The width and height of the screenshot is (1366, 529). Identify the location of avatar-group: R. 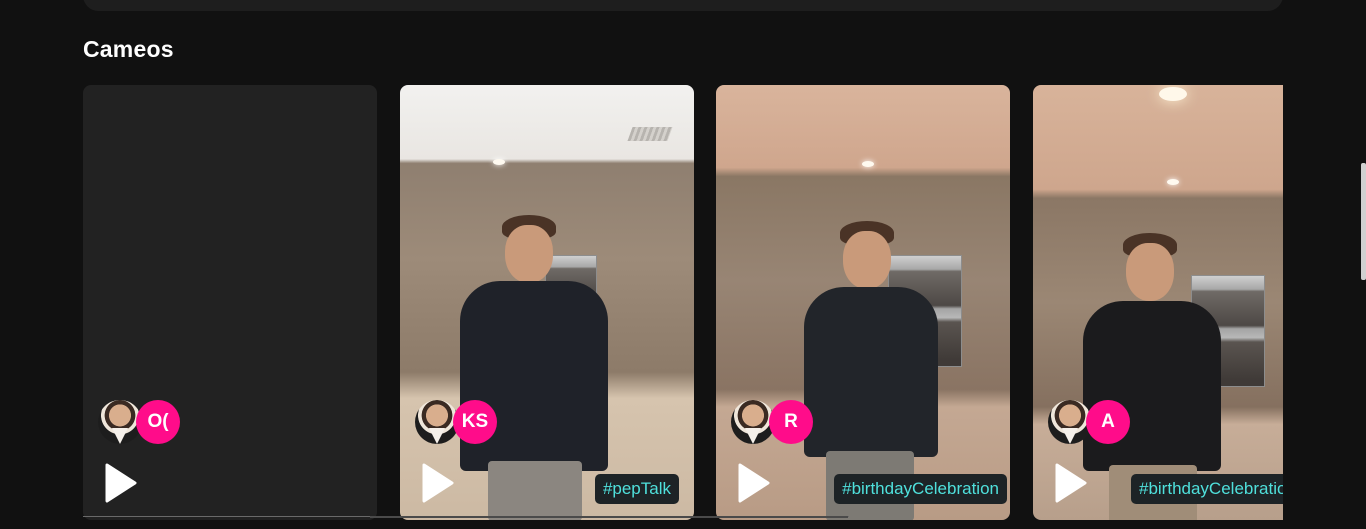
(791, 423).